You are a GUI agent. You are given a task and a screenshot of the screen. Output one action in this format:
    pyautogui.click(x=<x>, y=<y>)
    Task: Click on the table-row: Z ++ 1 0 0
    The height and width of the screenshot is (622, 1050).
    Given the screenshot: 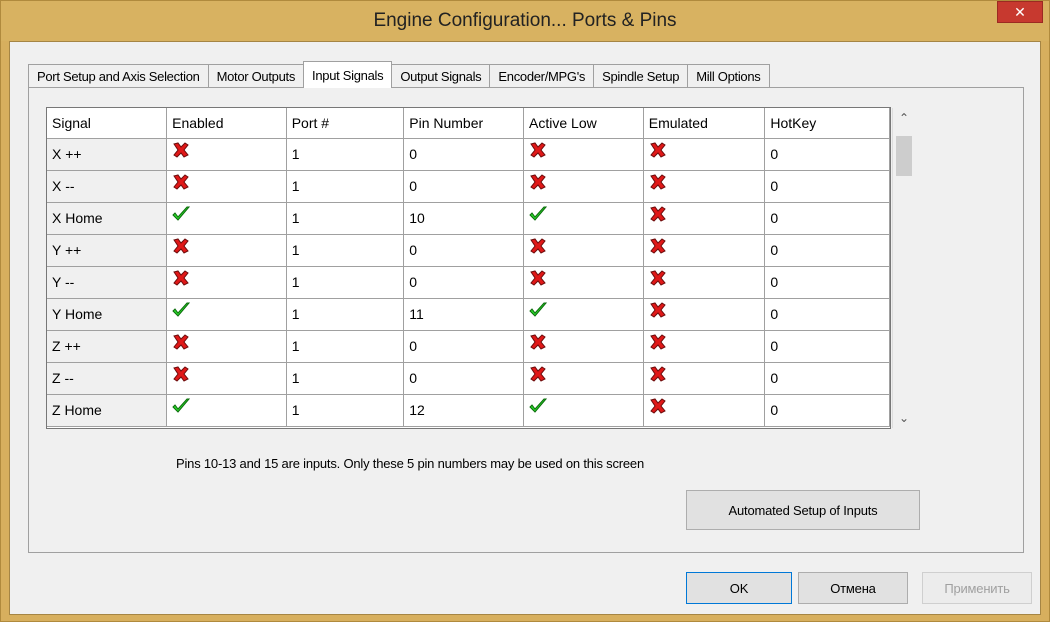 What is the action you would take?
    pyautogui.click(x=468, y=346)
    